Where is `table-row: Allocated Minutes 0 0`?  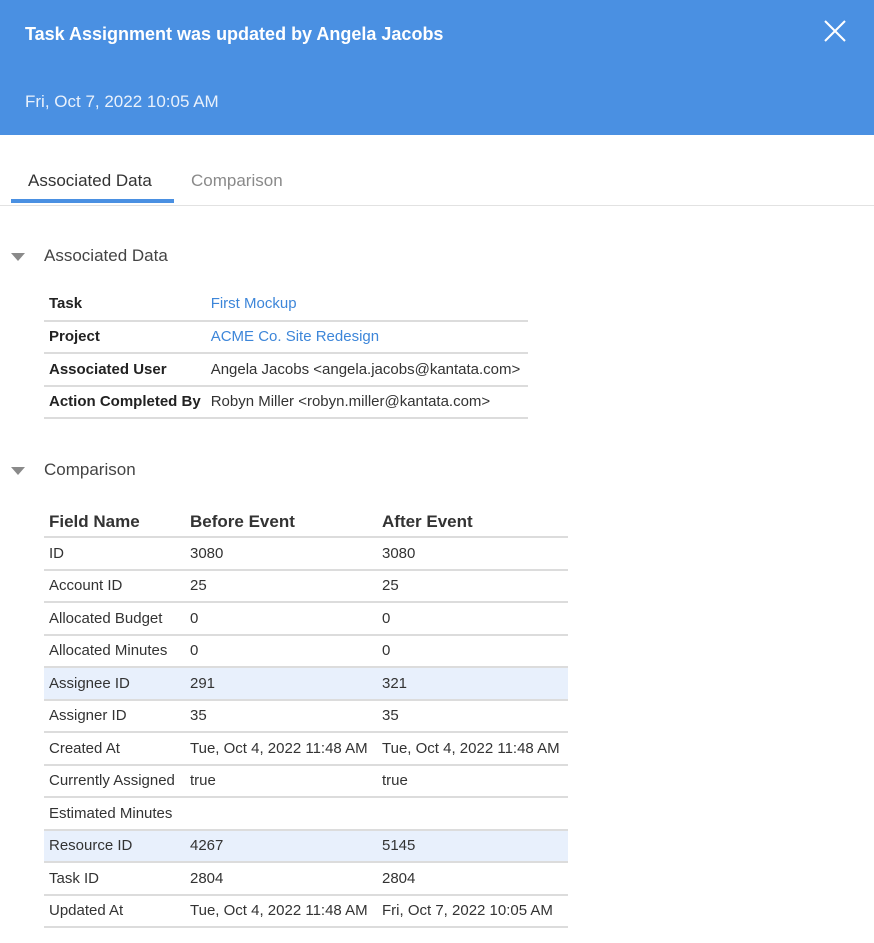
table-row: Allocated Minutes 0 0 is located at coordinates (306, 651).